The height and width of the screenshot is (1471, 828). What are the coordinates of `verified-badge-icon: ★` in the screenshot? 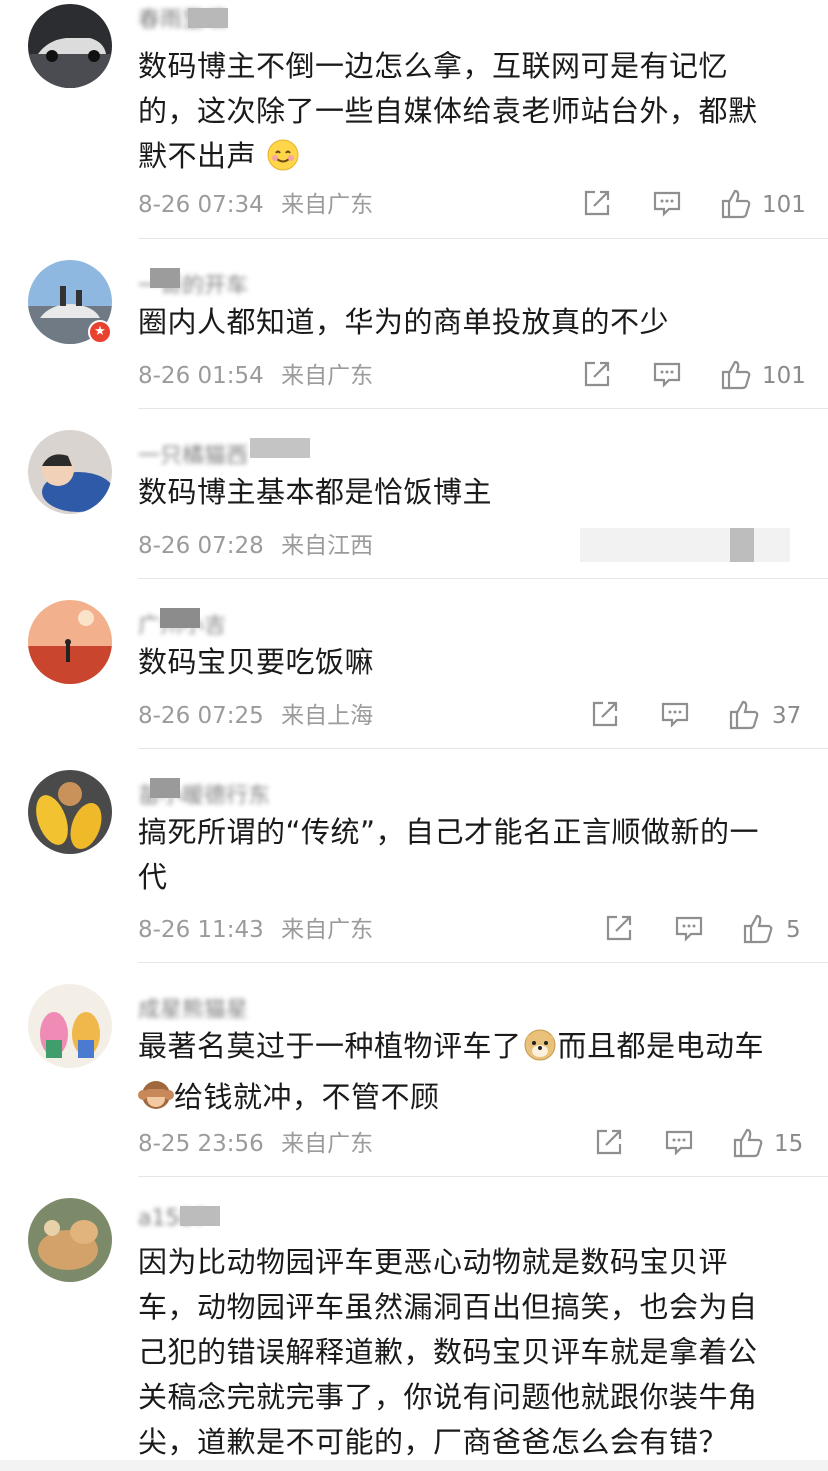 It's located at (100, 332).